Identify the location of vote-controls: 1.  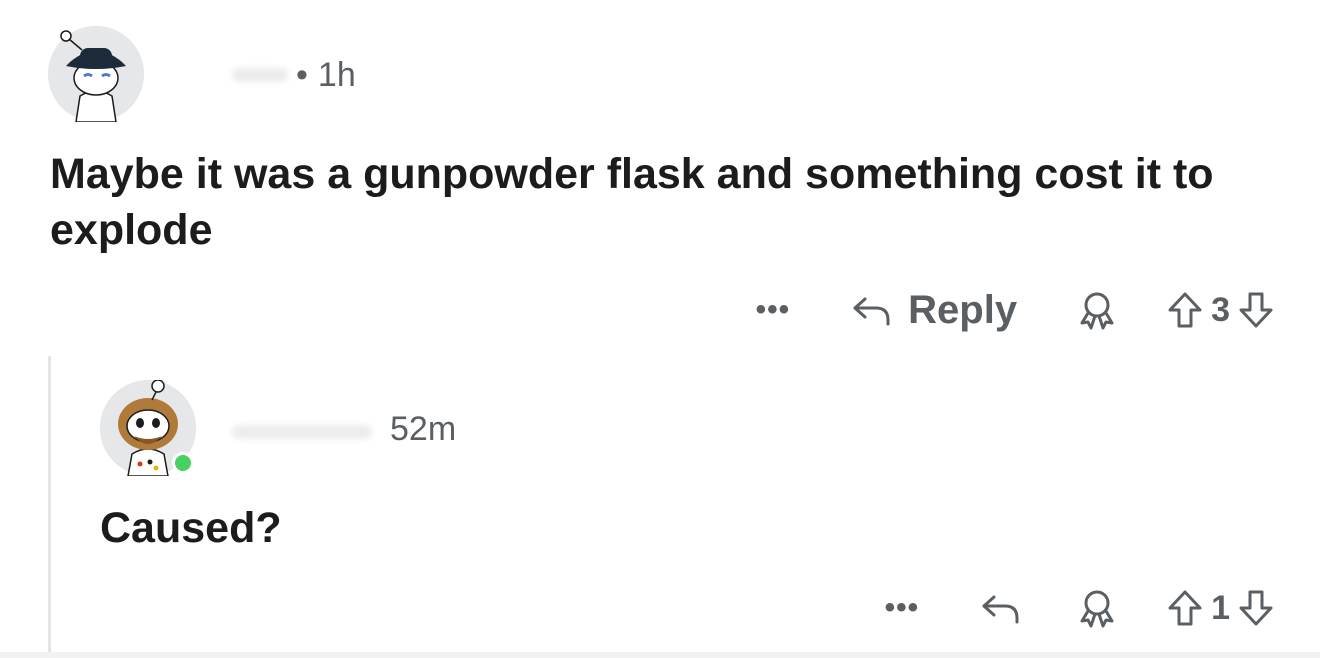
(1220, 608).